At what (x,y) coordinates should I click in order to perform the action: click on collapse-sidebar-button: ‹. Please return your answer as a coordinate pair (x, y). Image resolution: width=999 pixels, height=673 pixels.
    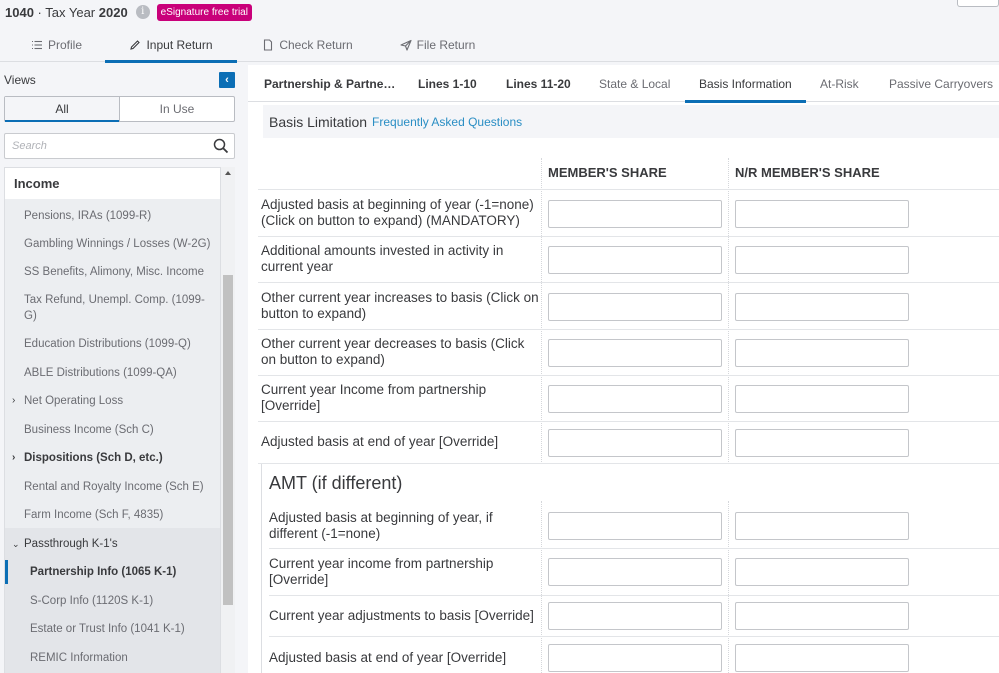
    Looking at the image, I should click on (227, 80).